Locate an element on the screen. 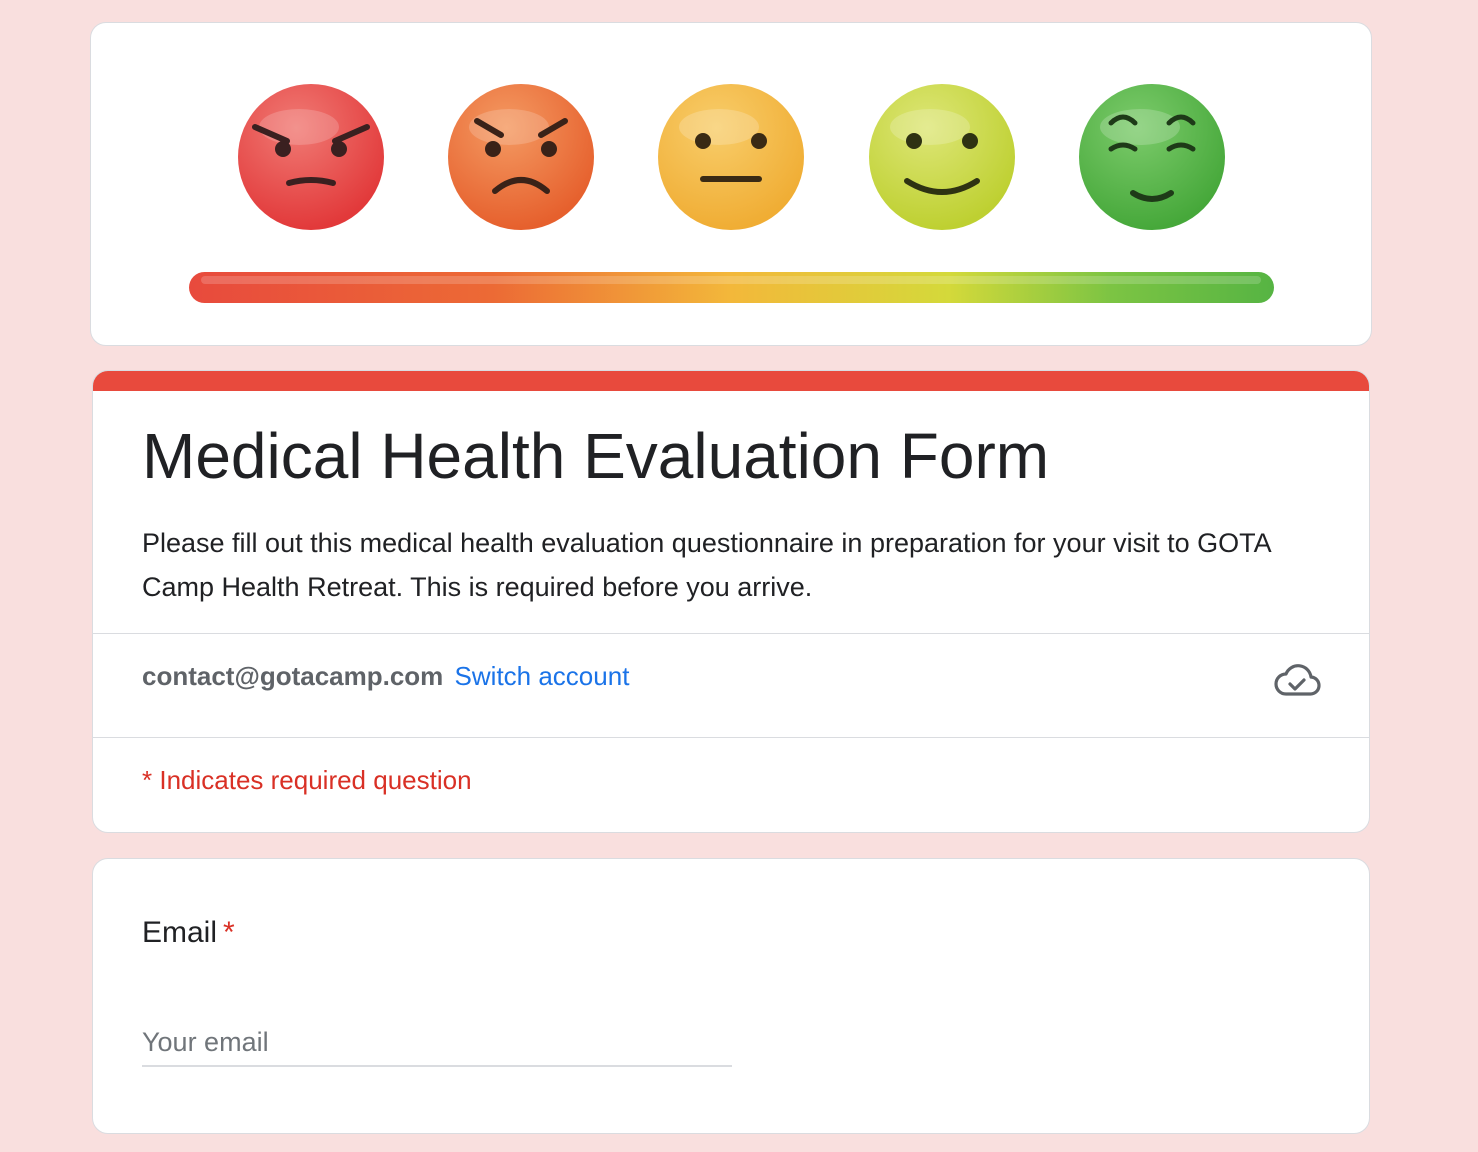  account-row: contact@gotacamp.com Switch account is located at coordinates (385, 676).